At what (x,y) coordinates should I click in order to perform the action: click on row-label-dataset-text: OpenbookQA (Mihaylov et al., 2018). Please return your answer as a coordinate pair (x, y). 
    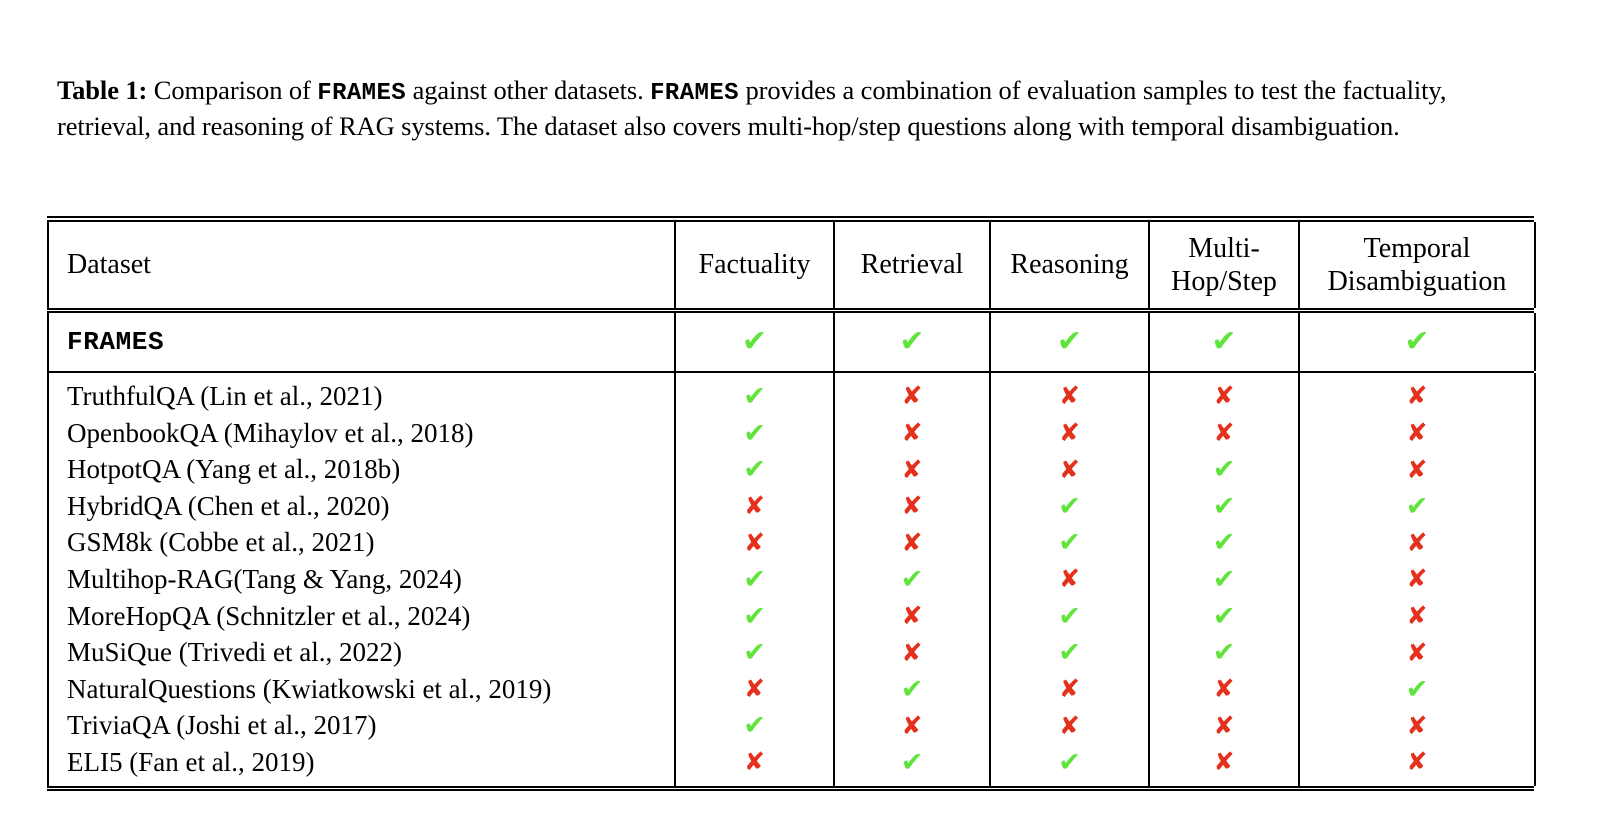
    Looking at the image, I should click on (270, 432).